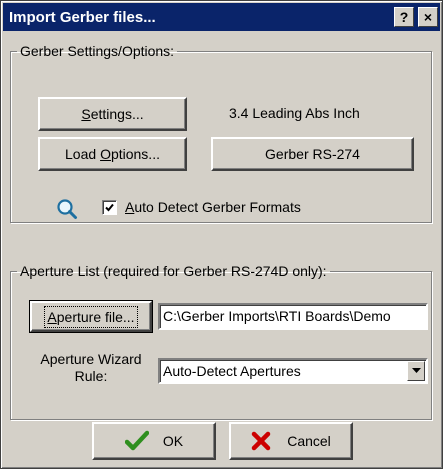 The height and width of the screenshot is (469, 443). I want to click on dropdown-arrow-icon, so click(416, 371).